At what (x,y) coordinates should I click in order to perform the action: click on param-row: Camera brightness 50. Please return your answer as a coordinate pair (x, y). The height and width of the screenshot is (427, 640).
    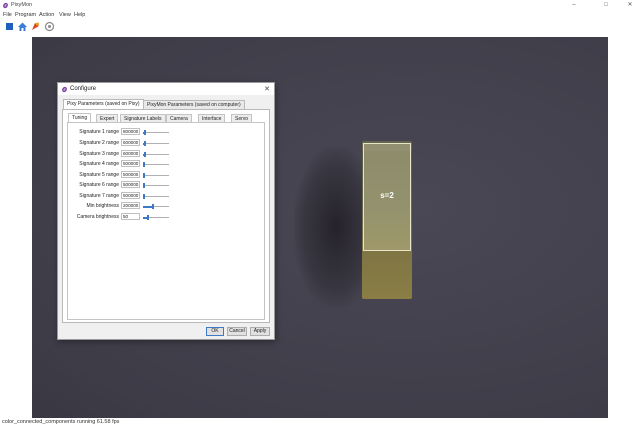
    Looking at the image, I should click on (166, 217).